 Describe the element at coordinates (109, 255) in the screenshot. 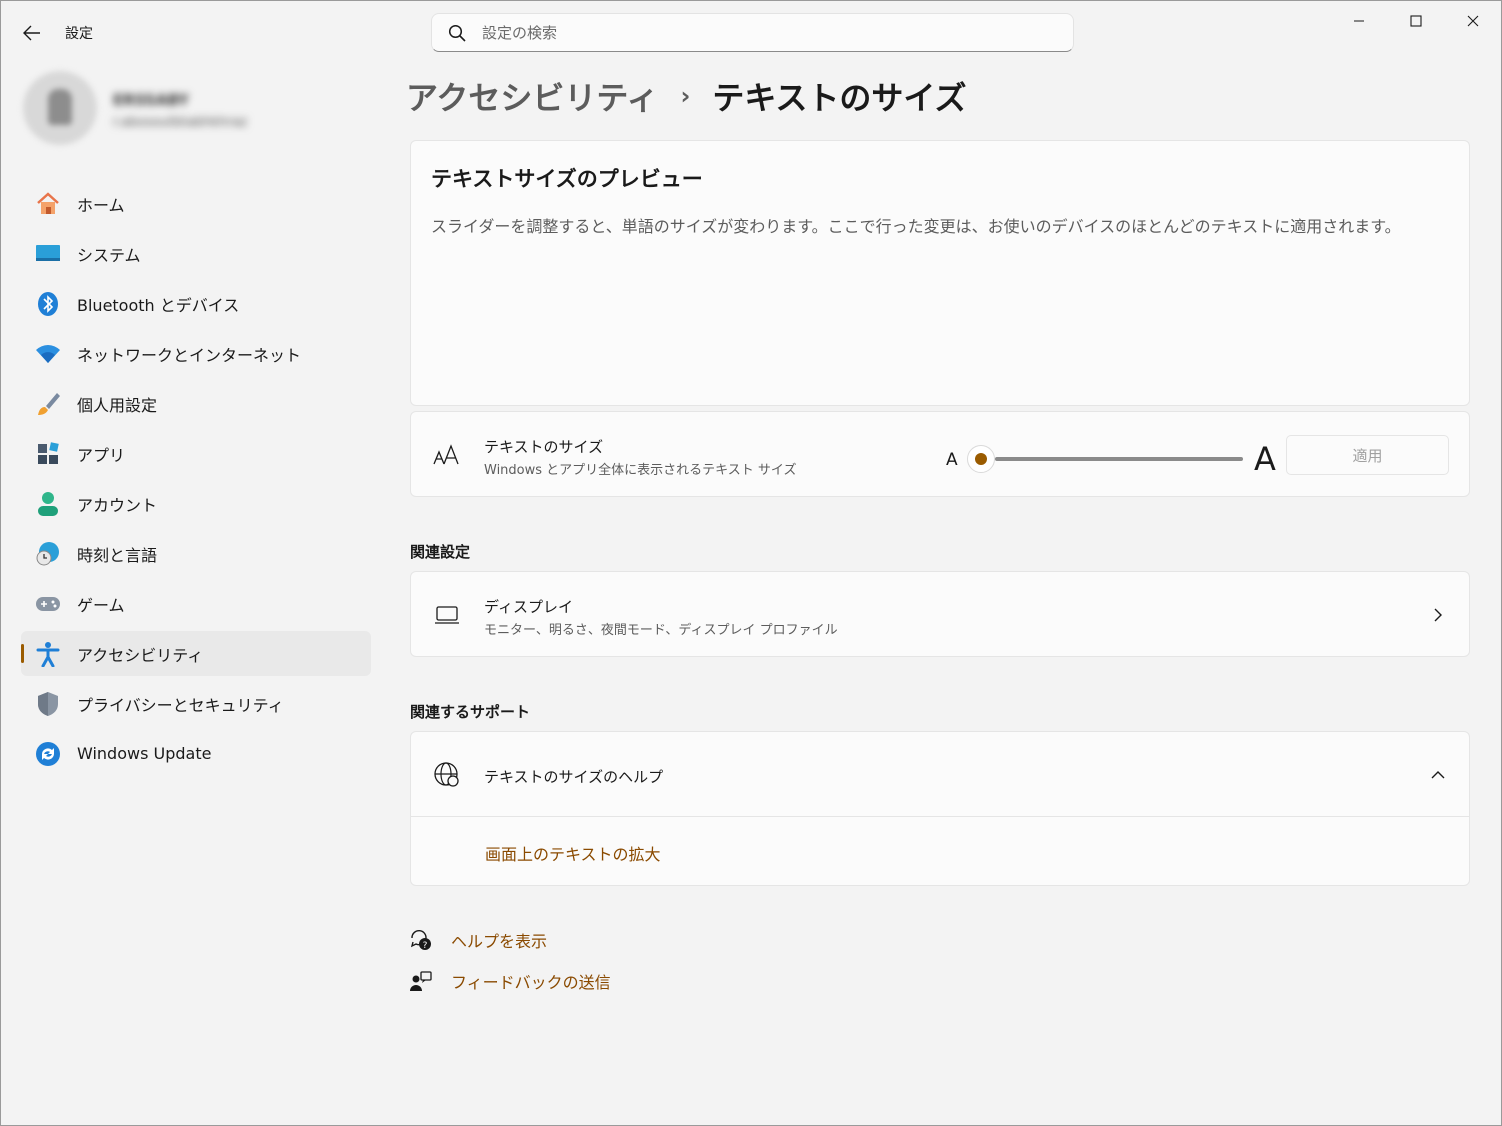

I see `sidebar-item-label: システム` at that location.